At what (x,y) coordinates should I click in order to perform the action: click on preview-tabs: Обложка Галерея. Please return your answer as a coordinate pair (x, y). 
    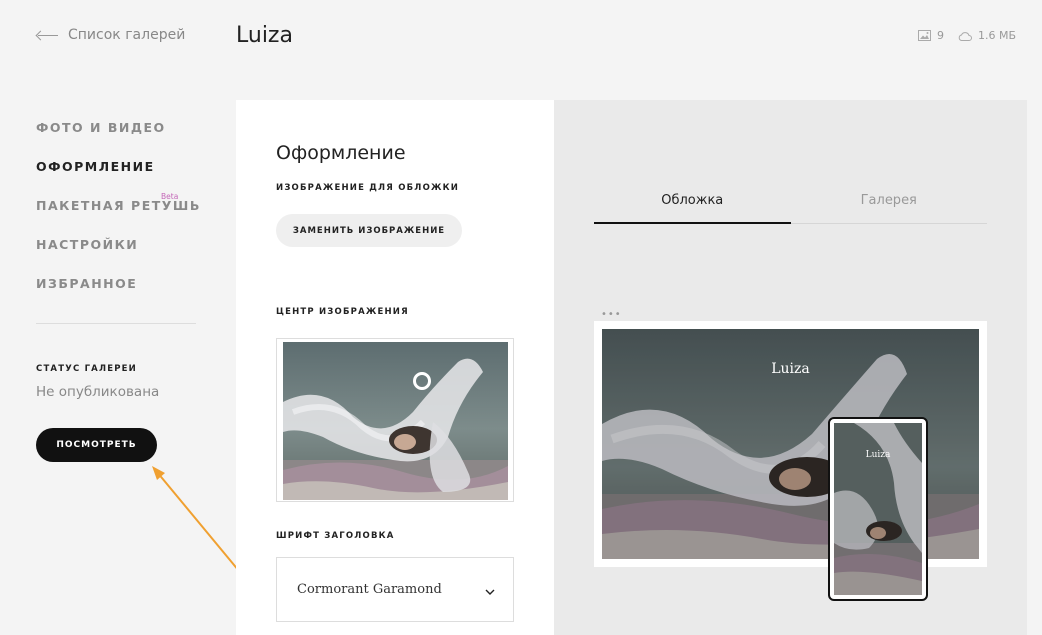
    Looking at the image, I should click on (790, 207).